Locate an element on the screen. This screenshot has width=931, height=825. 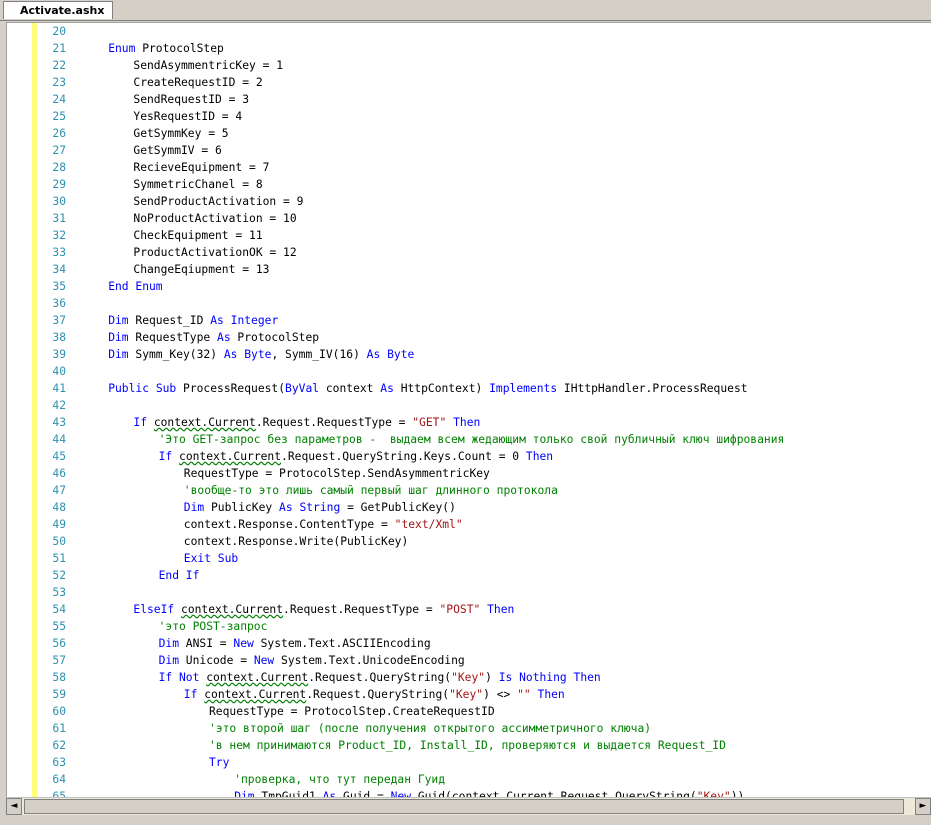
code-line: 22 SendAsymmentricKey = 1 is located at coordinates (469, 65).